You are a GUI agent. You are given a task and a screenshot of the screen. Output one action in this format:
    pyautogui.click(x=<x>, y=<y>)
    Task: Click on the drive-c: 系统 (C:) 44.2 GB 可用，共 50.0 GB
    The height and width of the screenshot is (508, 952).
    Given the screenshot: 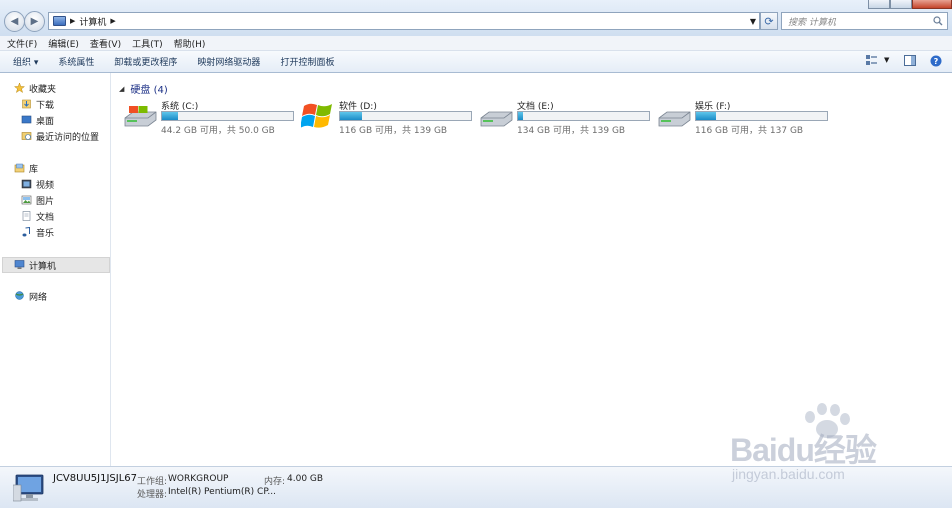 What is the action you would take?
    pyautogui.click(x=211, y=117)
    